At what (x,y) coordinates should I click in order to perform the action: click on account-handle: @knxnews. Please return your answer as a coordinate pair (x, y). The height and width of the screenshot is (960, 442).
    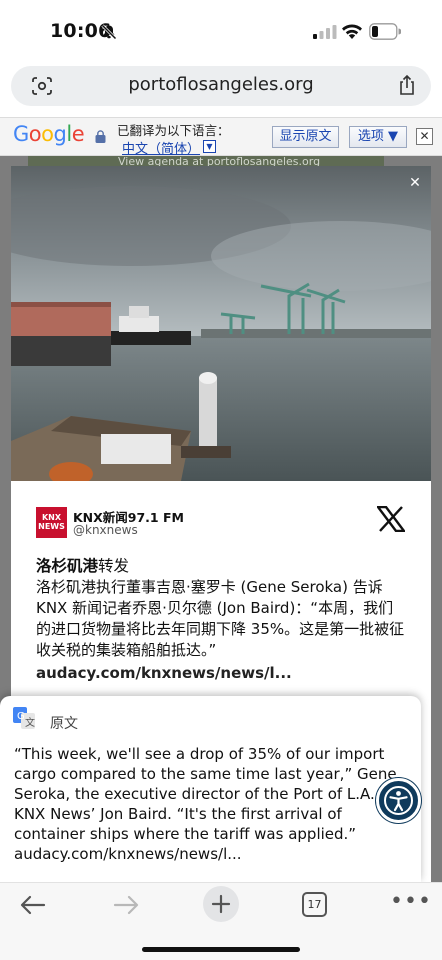
    Looking at the image, I should click on (105, 530).